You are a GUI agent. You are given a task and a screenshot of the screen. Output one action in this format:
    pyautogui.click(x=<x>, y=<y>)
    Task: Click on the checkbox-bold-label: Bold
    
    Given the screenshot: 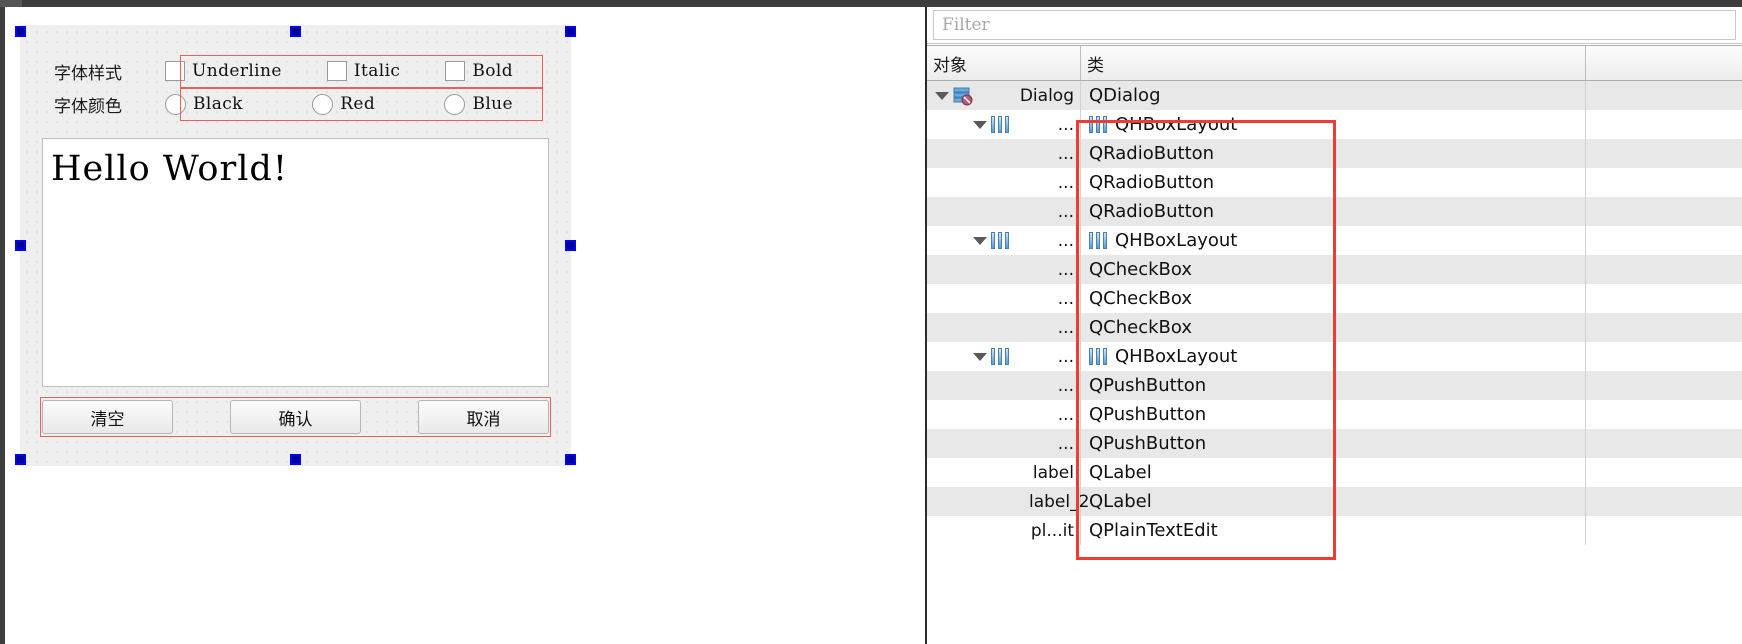 What is the action you would take?
    pyautogui.click(x=492, y=71)
    